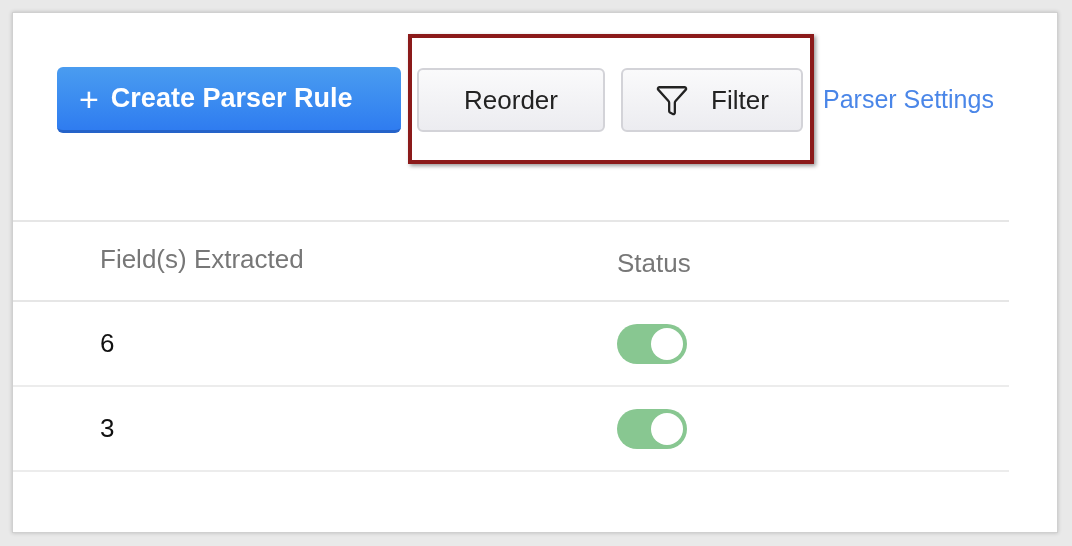  I want to click on column-header: Status, so click(654, 263).